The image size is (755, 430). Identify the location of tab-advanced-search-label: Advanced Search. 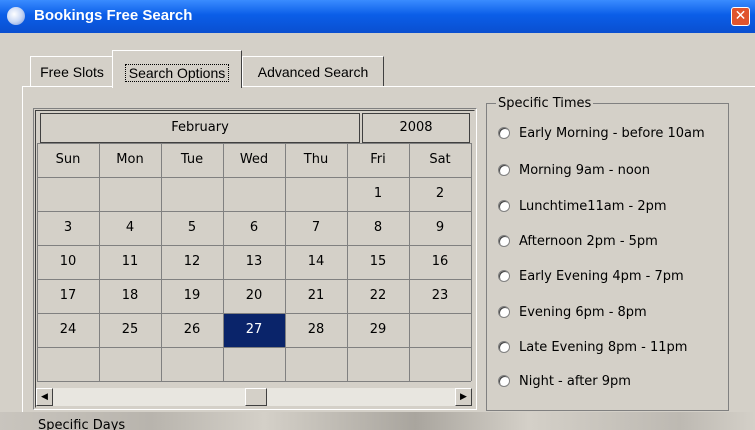
(313, 72).